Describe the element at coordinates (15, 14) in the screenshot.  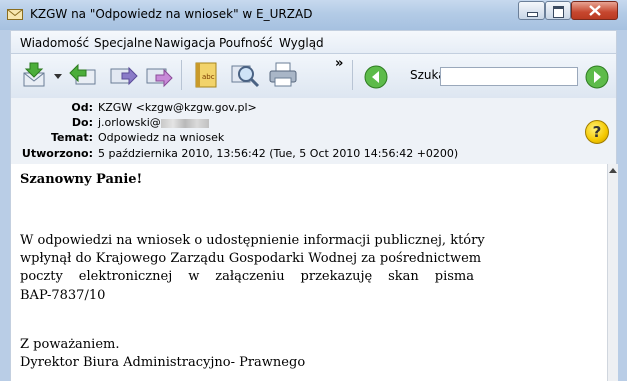
I see `envelope-icon` at that location.